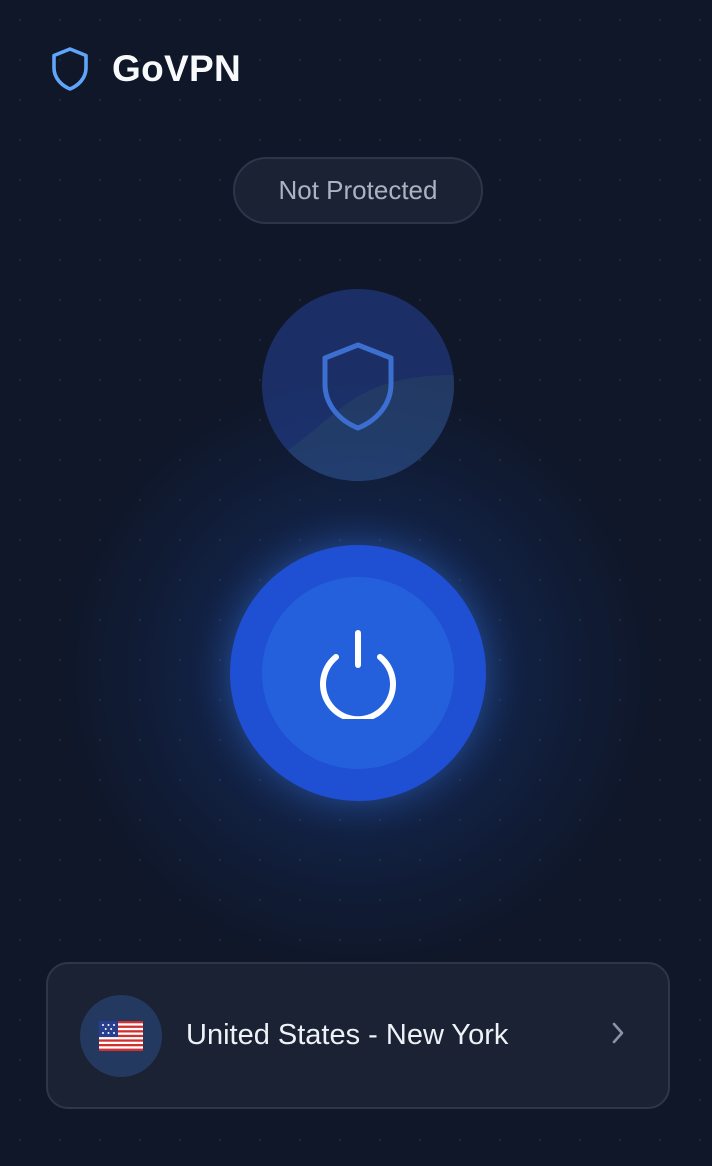  What do you see at coordinates (70, 69) in the screenshot?
I see `shield-logo-icon` at bounding box center [70, 69].